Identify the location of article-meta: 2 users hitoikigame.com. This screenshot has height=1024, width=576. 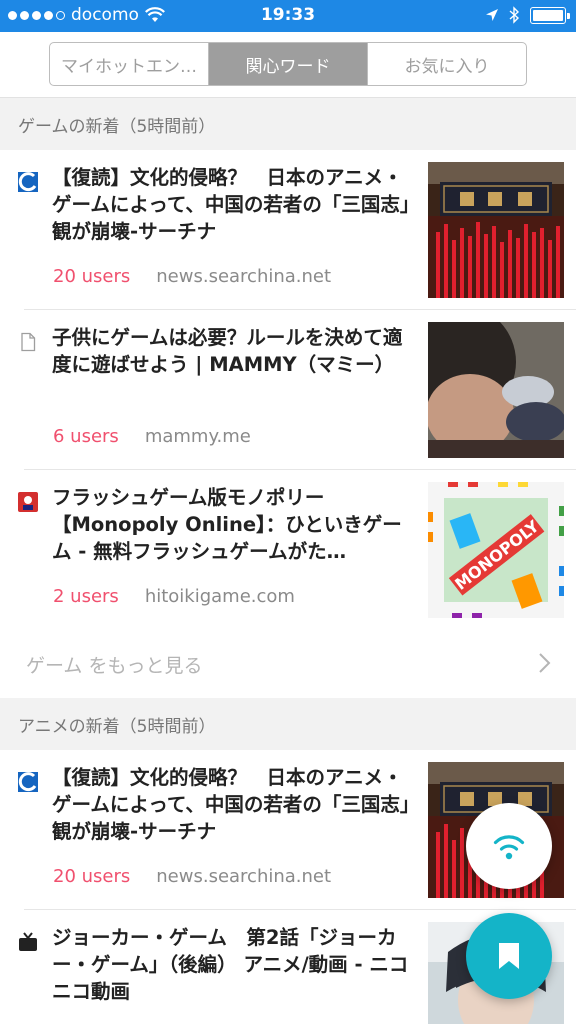
(174, 596).